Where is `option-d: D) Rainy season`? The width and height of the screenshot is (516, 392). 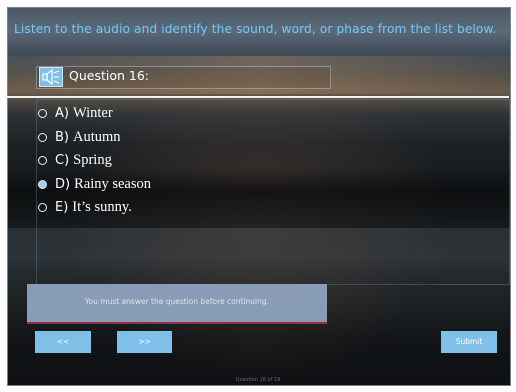 option-d: D) Rainy season is located at coordinates (94, 185).